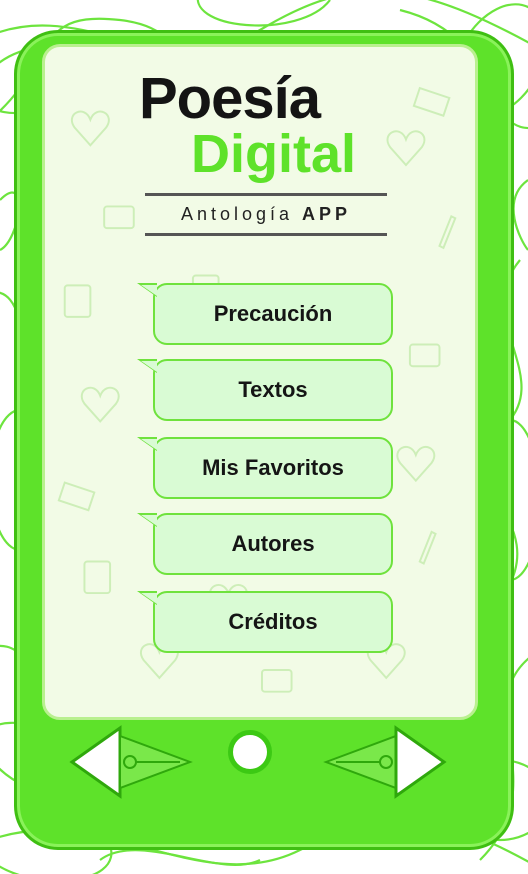 This screenshot has width=528, height=874. I want to click on menu-button-creditos: Créditos, so click(265, 622).